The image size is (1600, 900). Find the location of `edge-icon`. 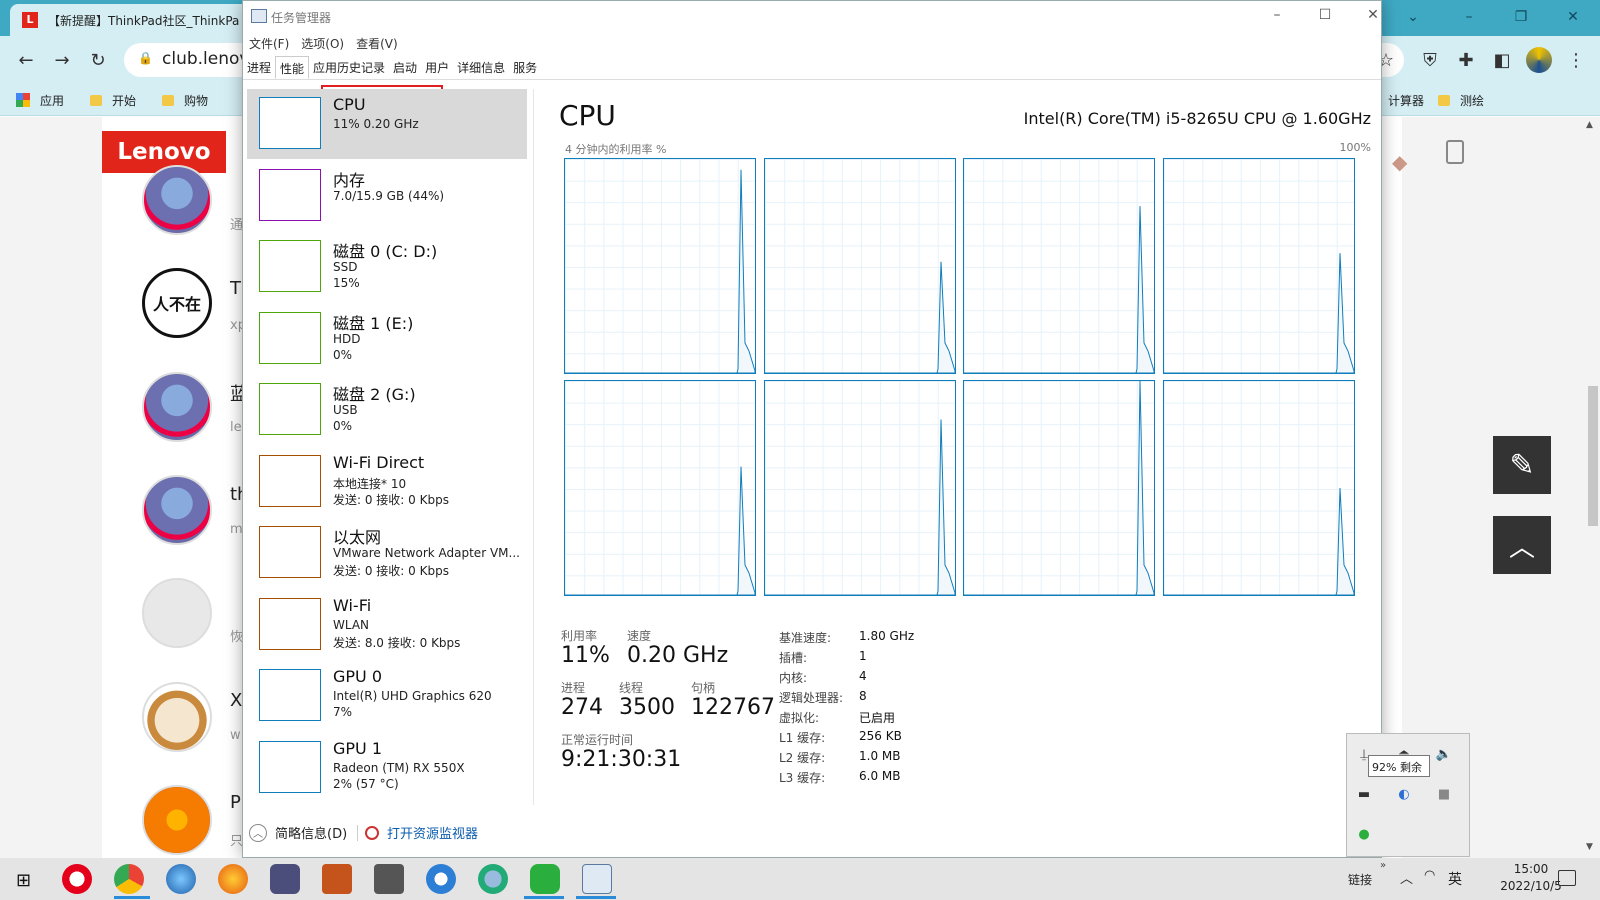

edge-icon is located at coordinates (441, 879).